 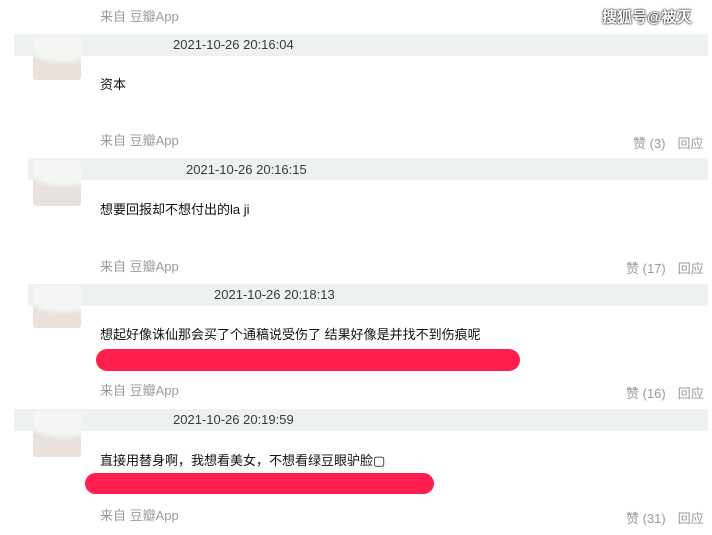 What do you see at coordinates (668, 142) in the screenshot?
I see `comment-actions: 赞 (3) 回应` at bounding box center [668, 142].